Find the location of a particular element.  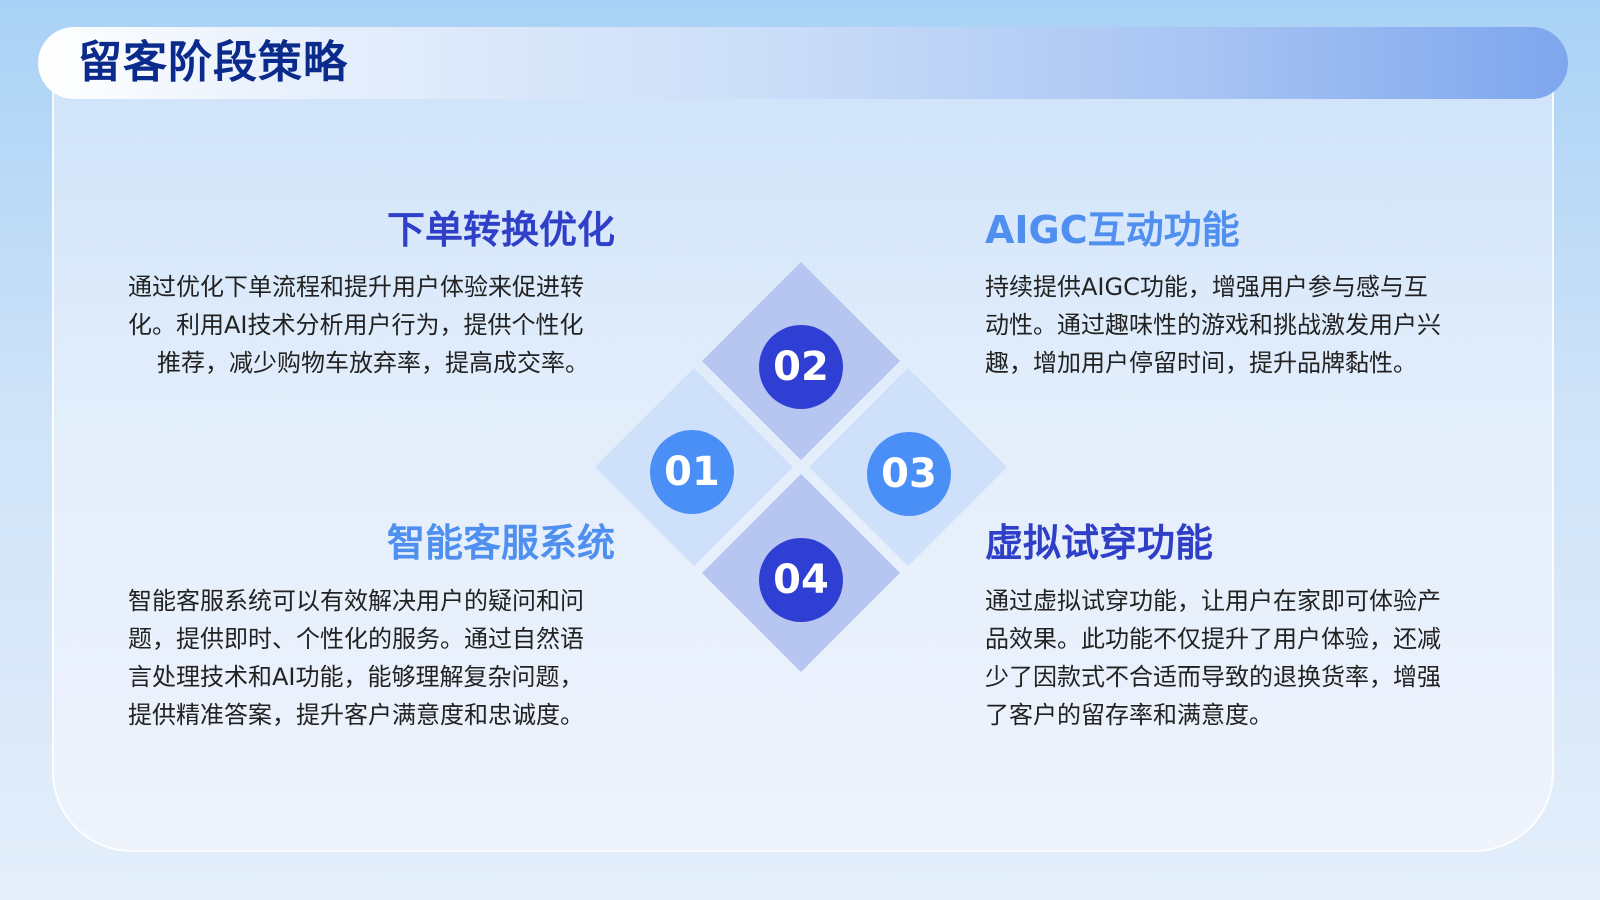

desc-line: 提供精准答案，提升客户满意度和忠诚度。 is located at coordinates (356, 715).